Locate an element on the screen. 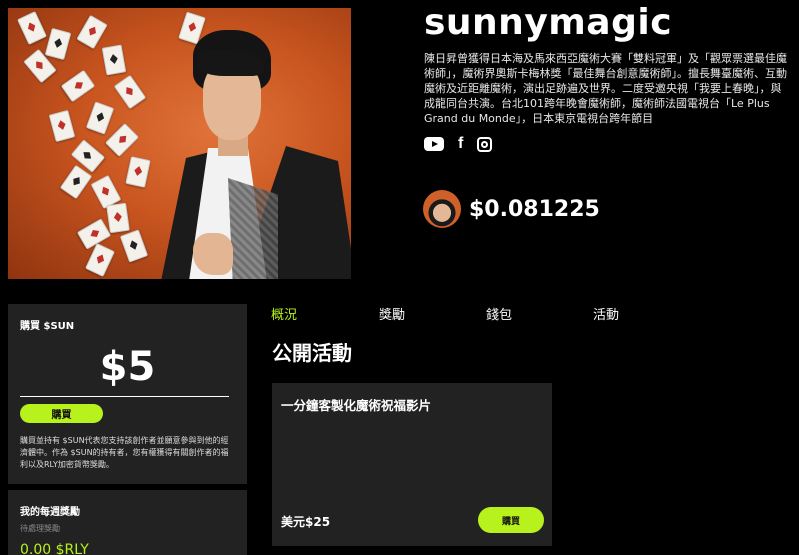 This screenshot has height=555, width=799. instagram-icon is located at coordinates (485, 144).